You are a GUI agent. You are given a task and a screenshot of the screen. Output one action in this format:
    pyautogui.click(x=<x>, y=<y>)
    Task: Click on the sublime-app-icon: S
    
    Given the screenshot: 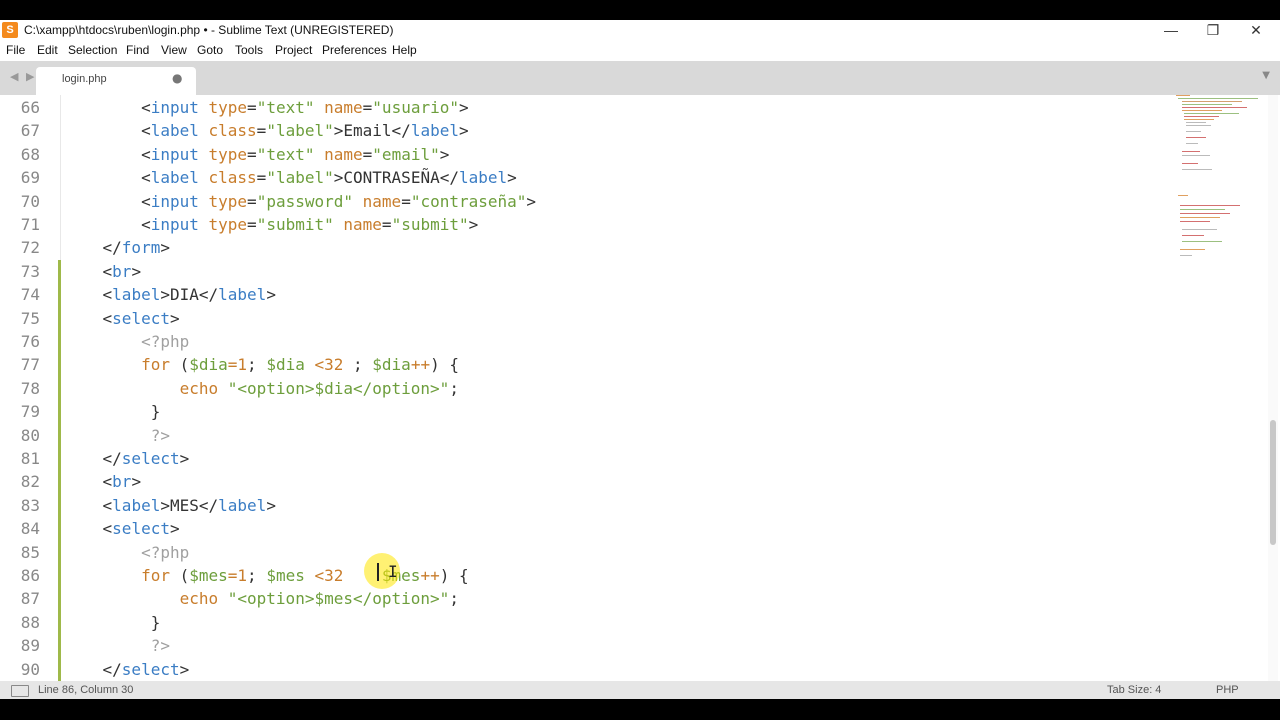 What is the action you would take?
    pyautogui.click(x=10, y=30)
    